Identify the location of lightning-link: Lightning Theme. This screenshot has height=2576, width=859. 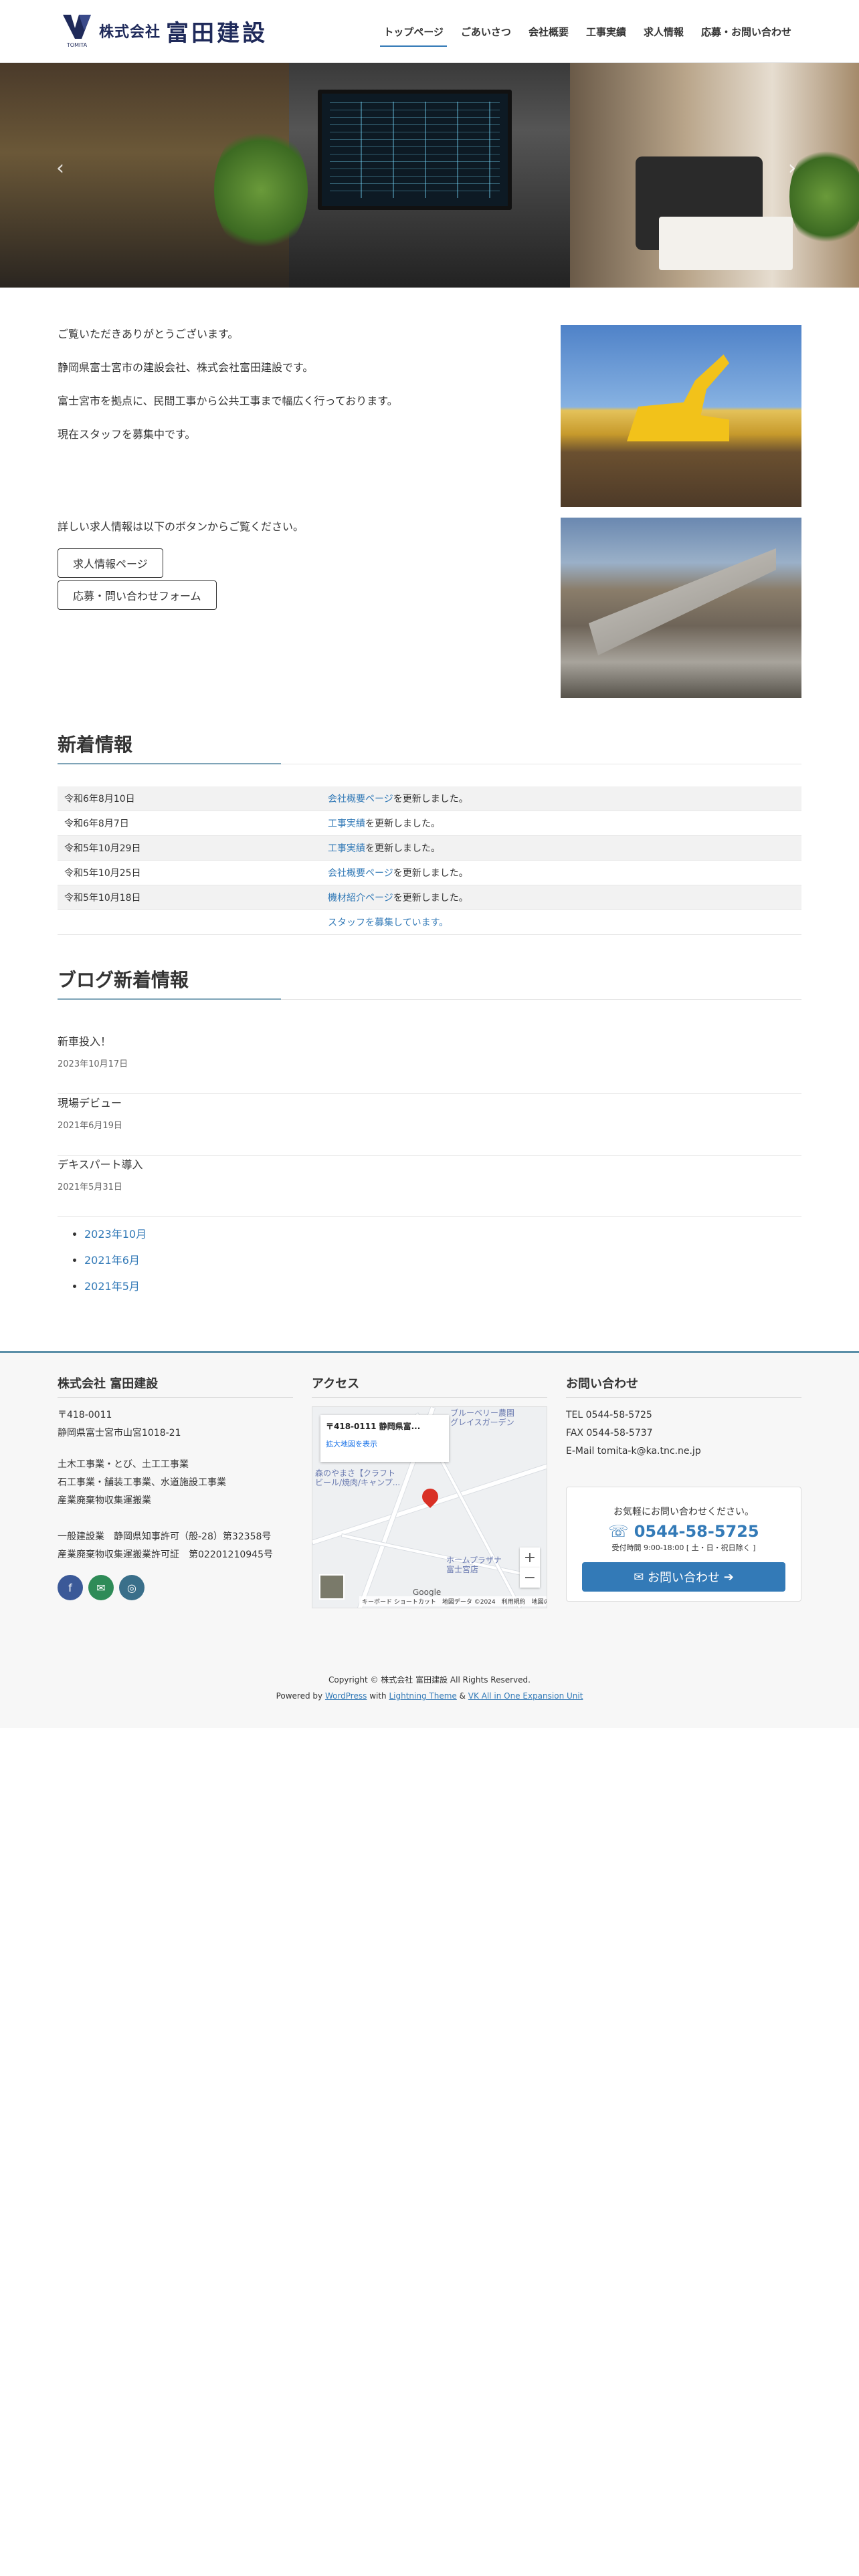
(422, 1696).